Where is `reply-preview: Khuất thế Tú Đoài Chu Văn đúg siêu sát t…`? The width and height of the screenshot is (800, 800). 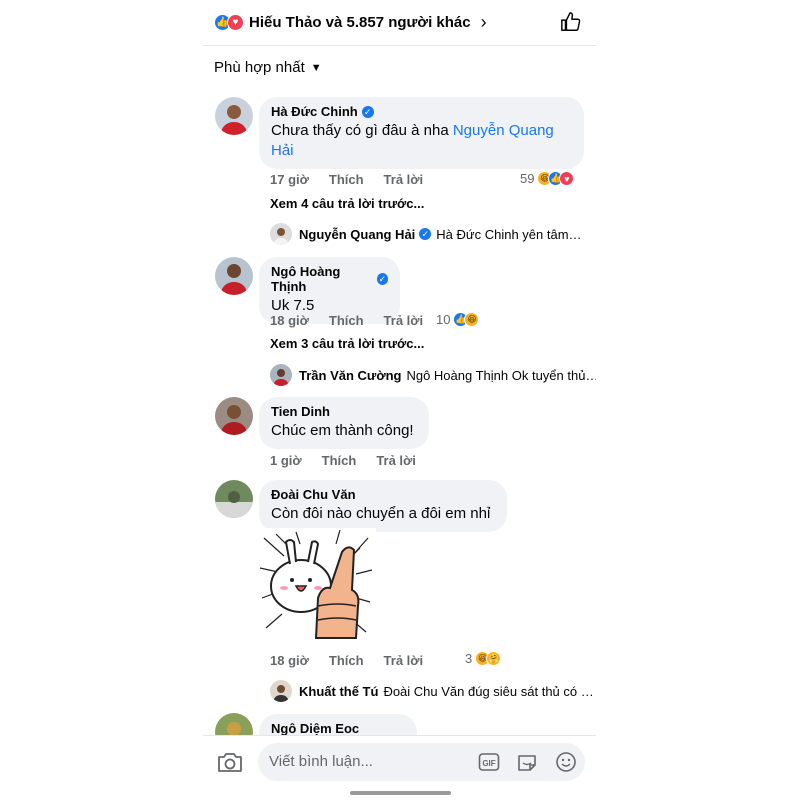 reply-preview: Khuất thế Tú Đoài Chu Văn đúg siêu sát t… is located at coordinates (432, 691).